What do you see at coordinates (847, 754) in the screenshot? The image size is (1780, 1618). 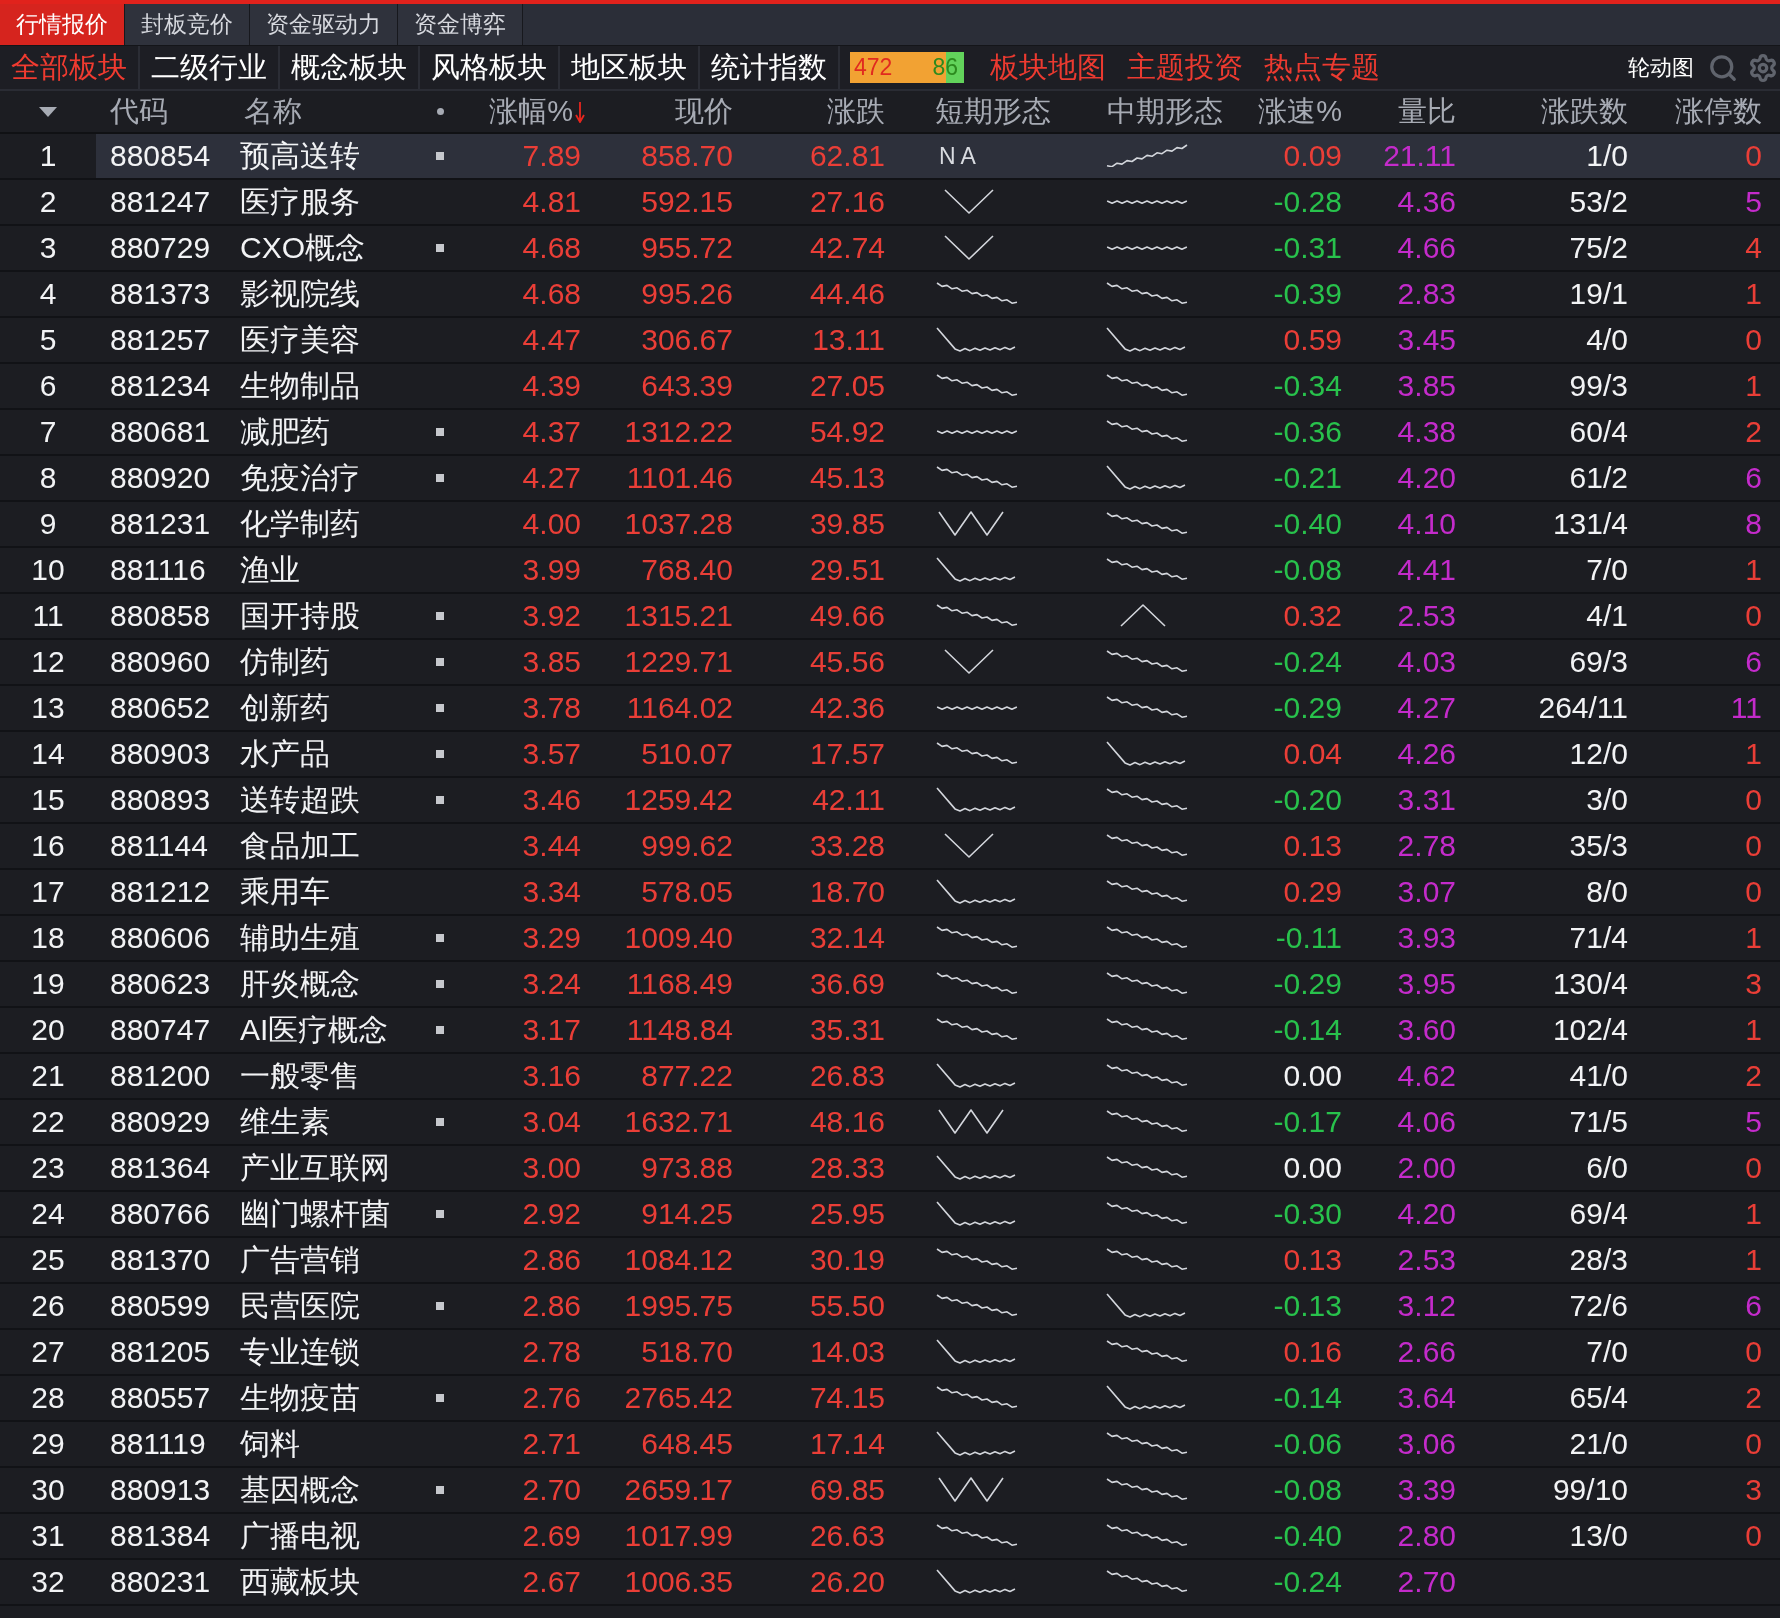 I see `price-change: 17.57` at bounding box center [847, 754].